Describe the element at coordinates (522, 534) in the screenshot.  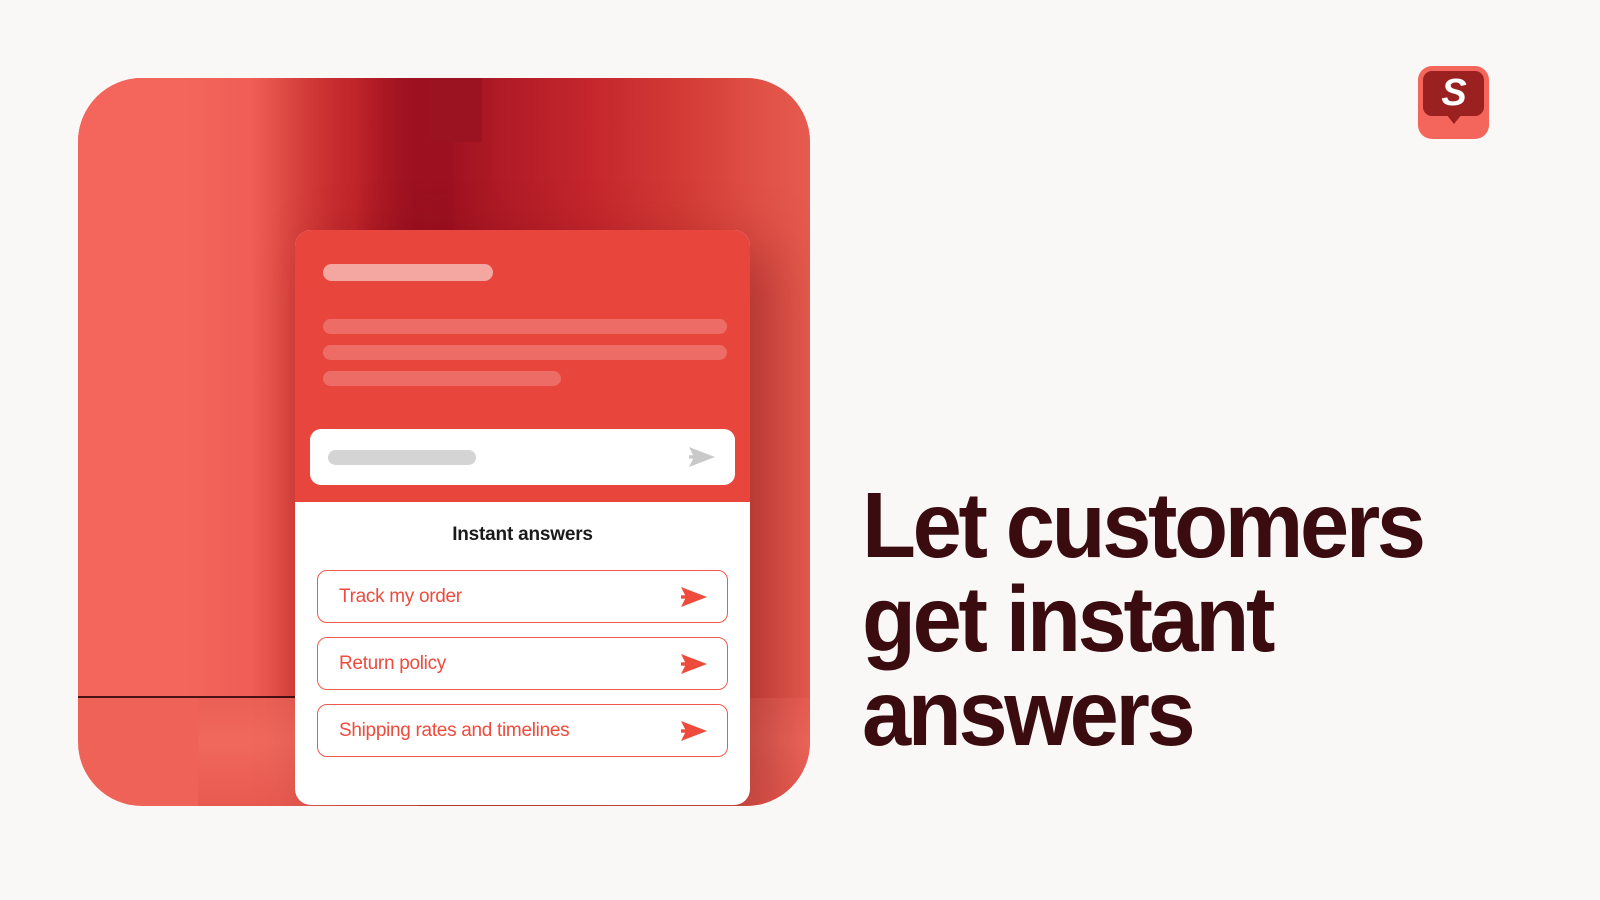
I see `instant-answers-title: Instant answers` at that location.